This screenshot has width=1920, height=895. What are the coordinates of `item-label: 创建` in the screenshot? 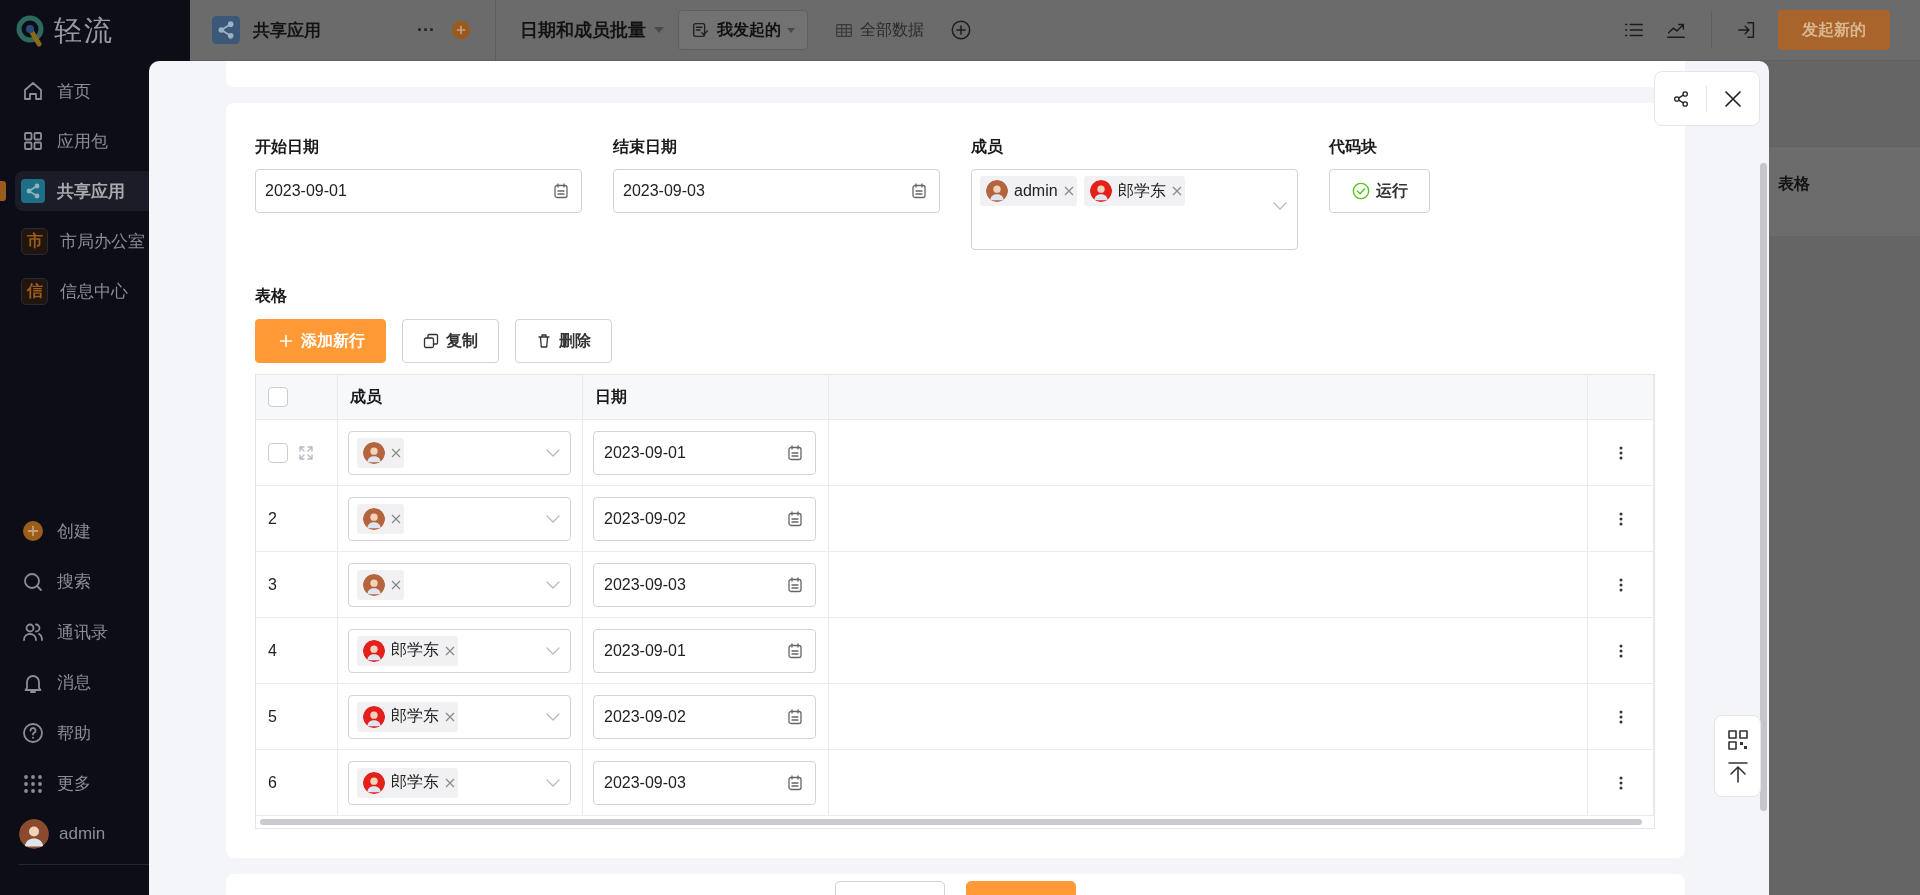 It's located at (74, 531).